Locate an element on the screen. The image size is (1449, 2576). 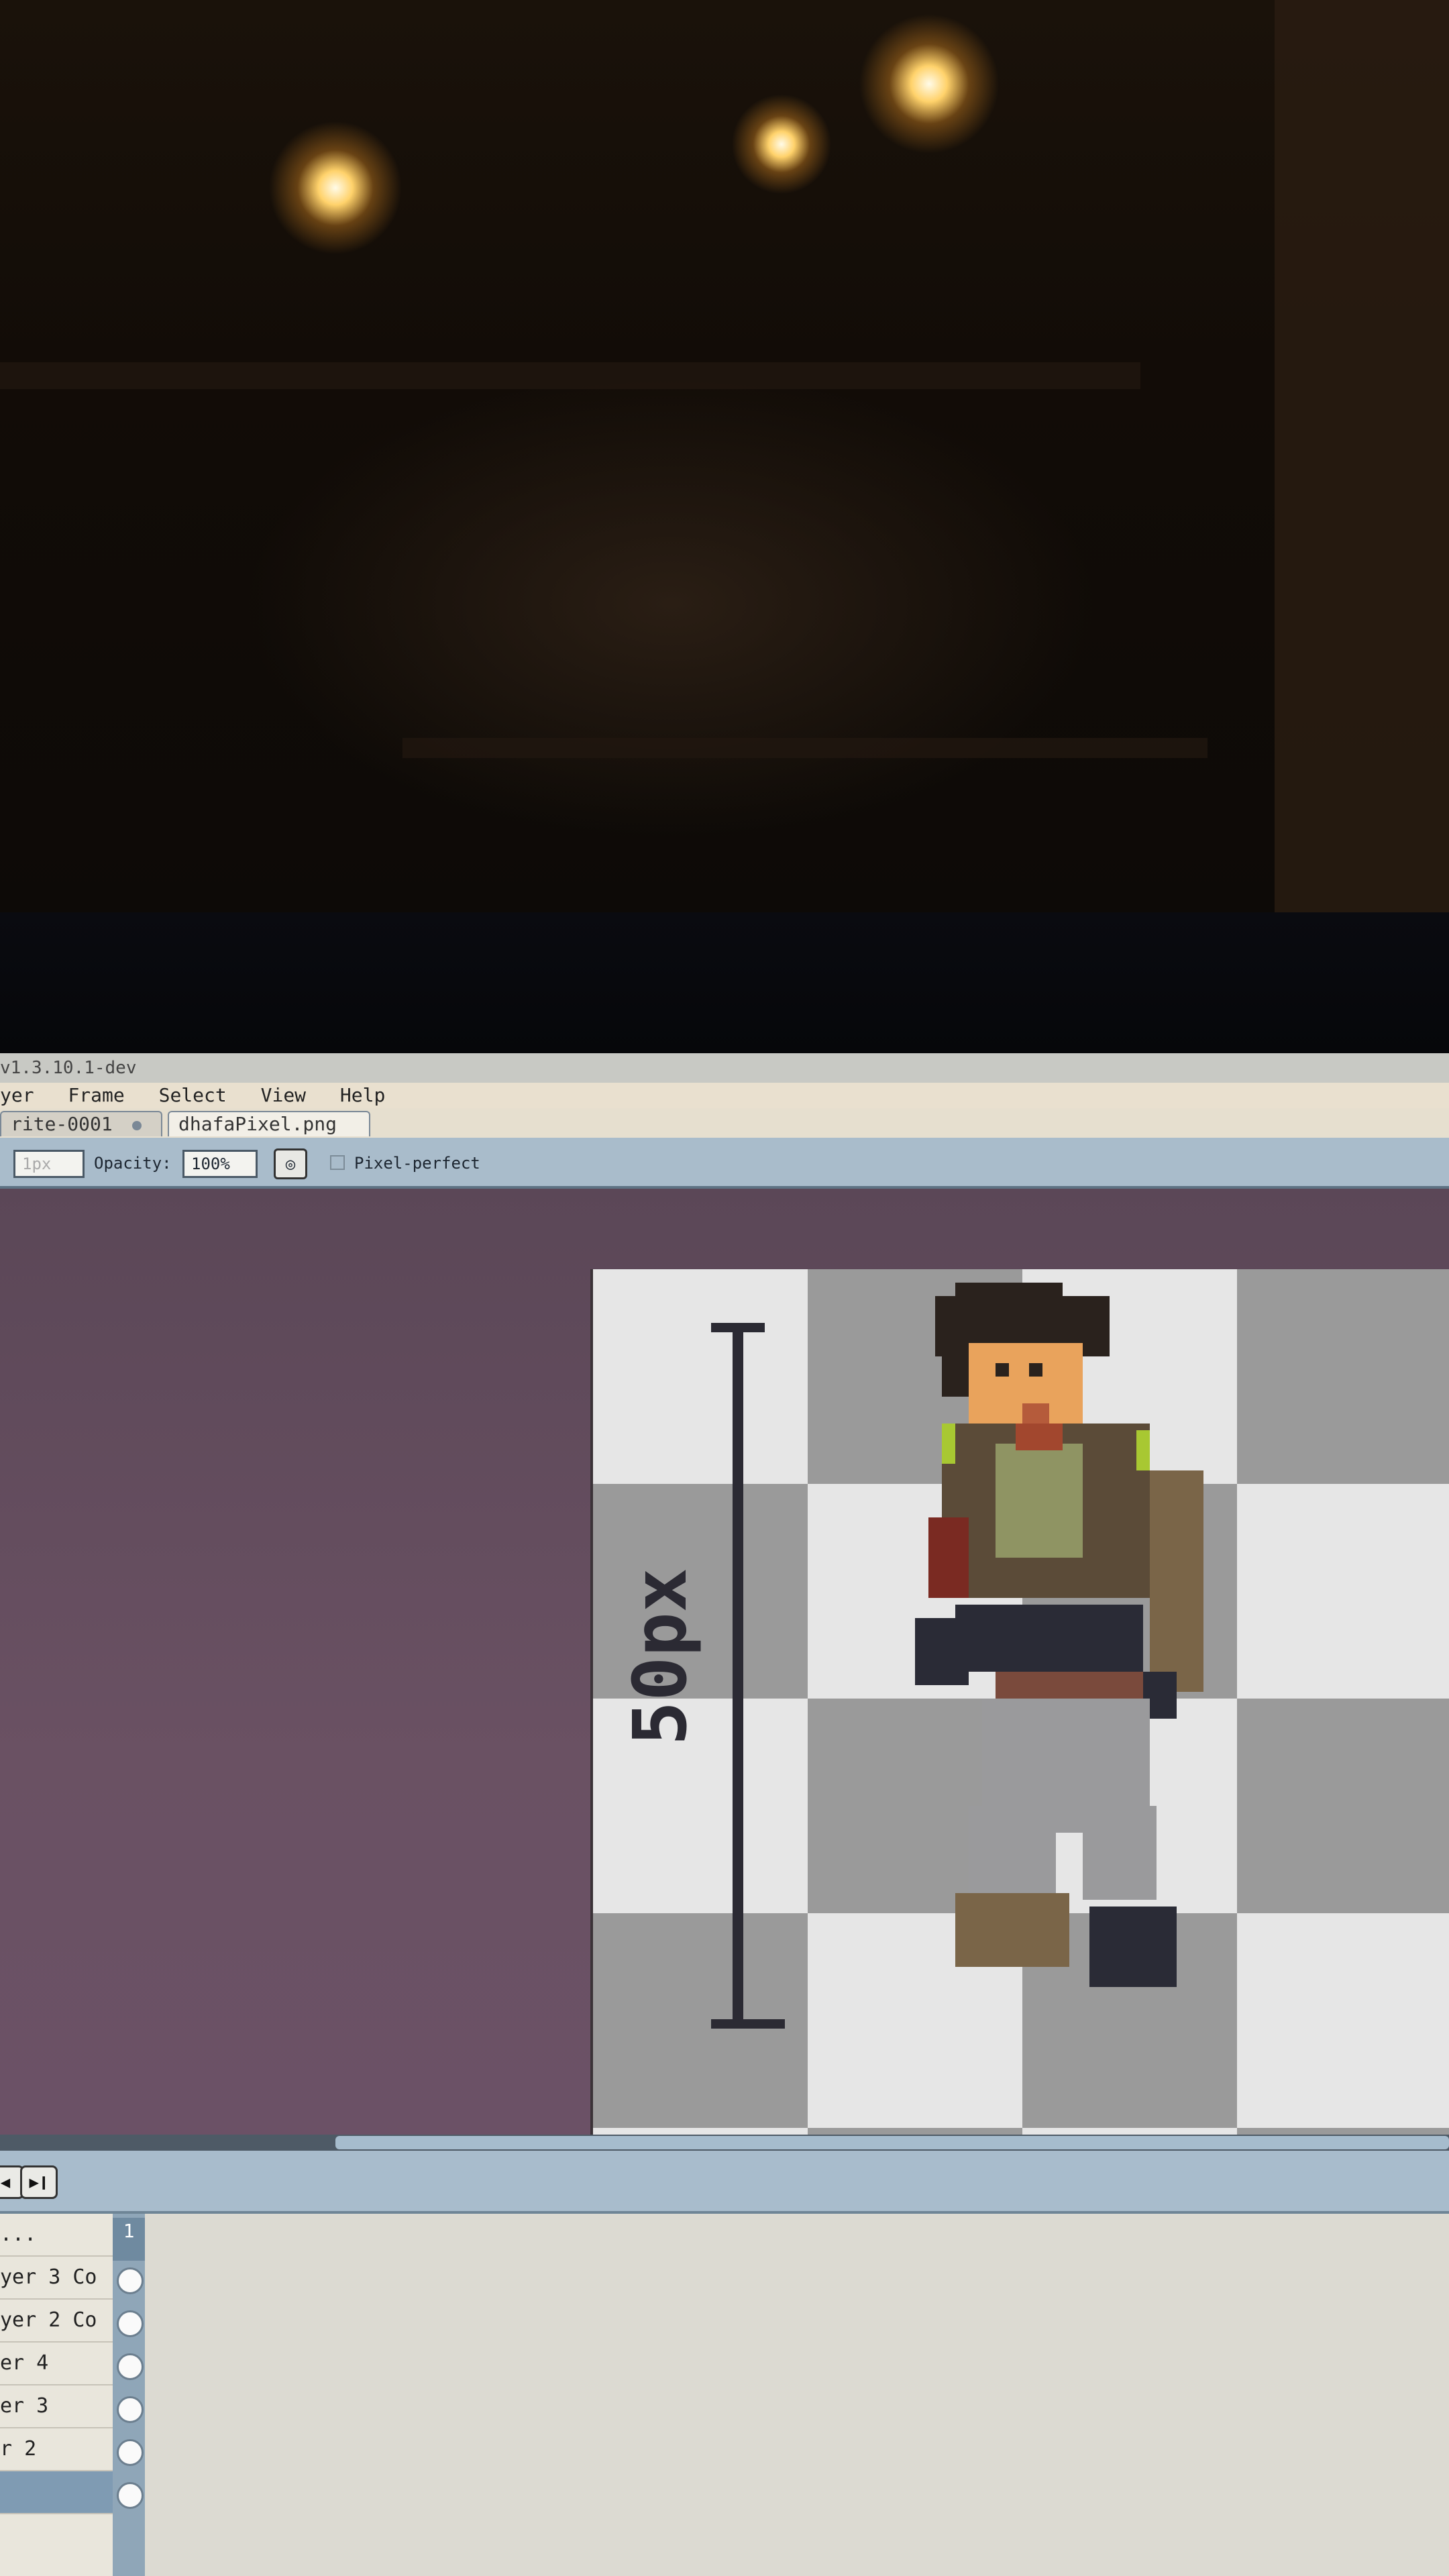
document-tabs: rite-0001 dhafaPixel.png × is located at coordinates (724, 1133).